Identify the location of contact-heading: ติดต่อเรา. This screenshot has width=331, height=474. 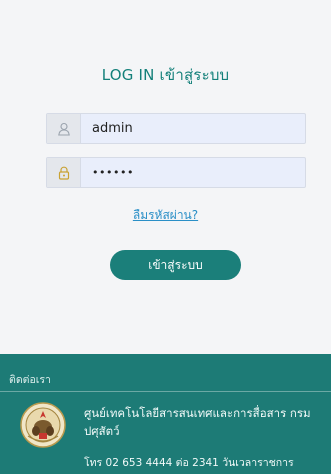
(30, 380).